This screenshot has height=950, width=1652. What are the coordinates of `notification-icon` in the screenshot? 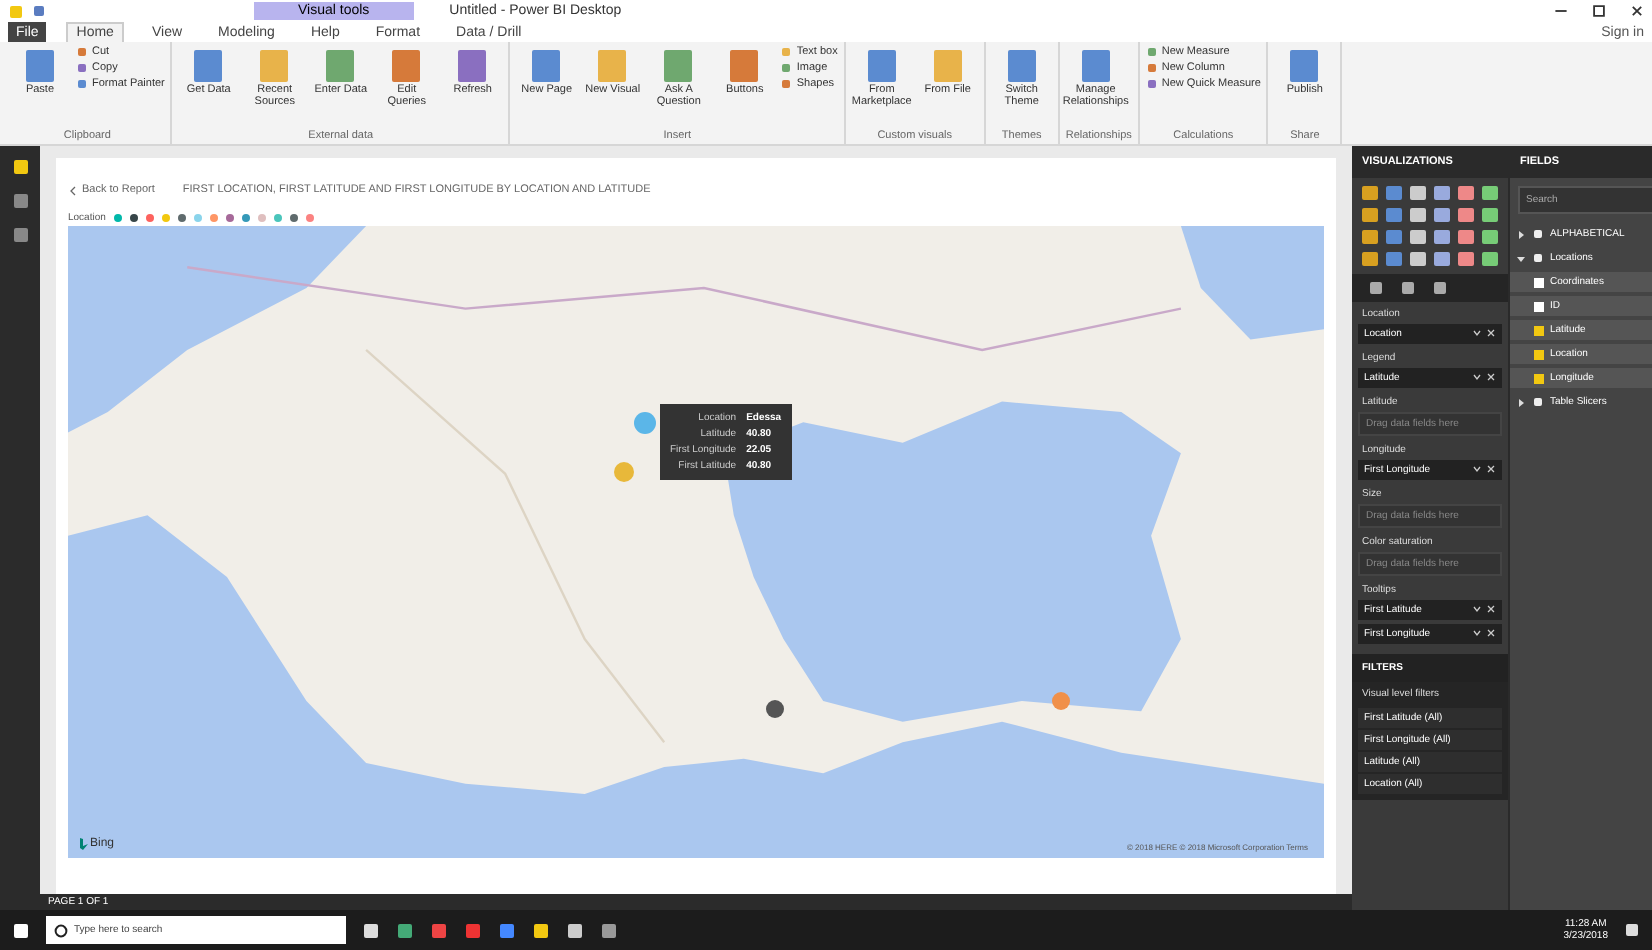 It's located at (1632, 930).